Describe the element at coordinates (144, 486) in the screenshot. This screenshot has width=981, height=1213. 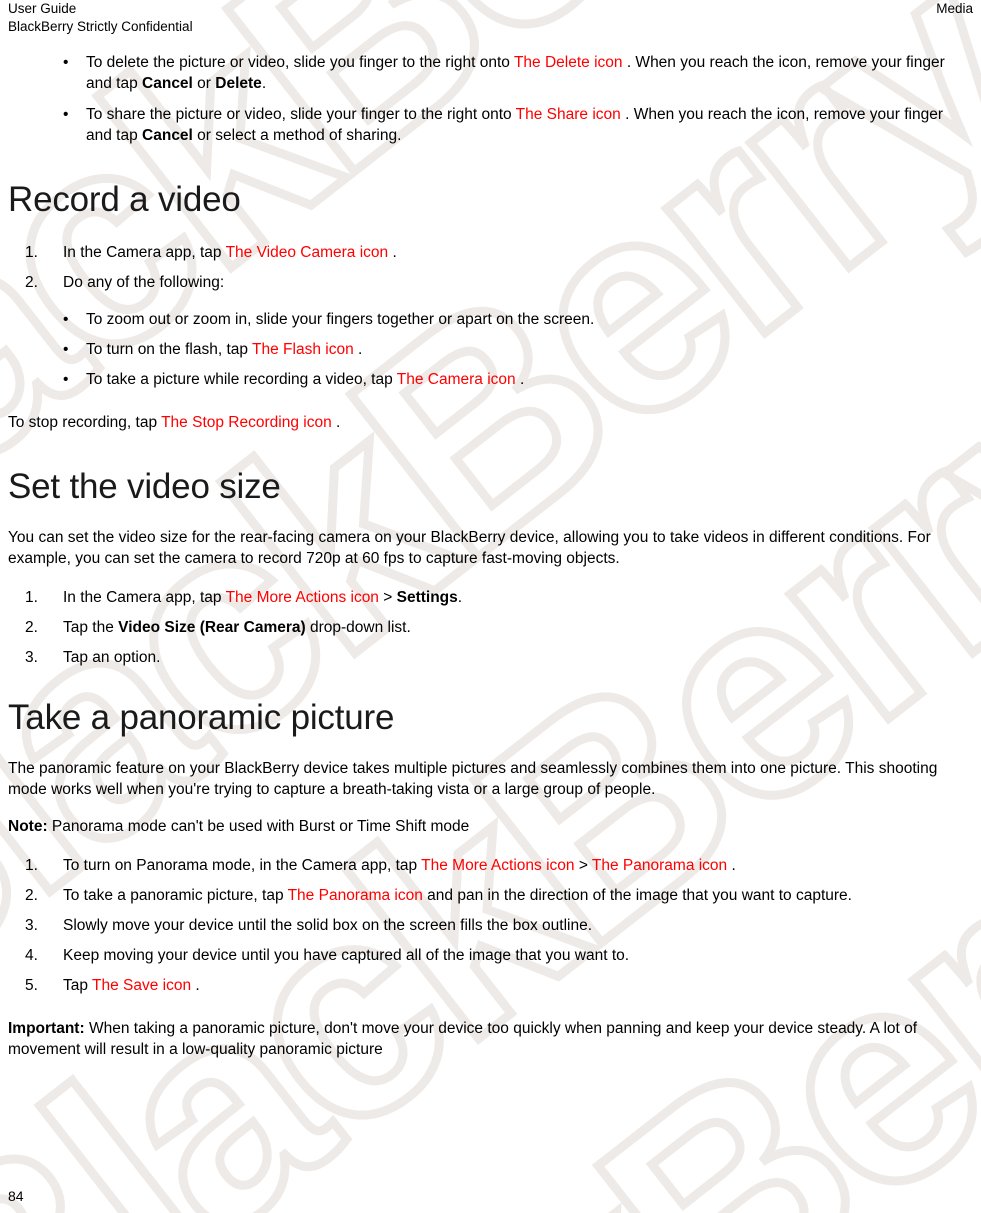
I see `heading-set-the-video-size: Set the video size` at that location.